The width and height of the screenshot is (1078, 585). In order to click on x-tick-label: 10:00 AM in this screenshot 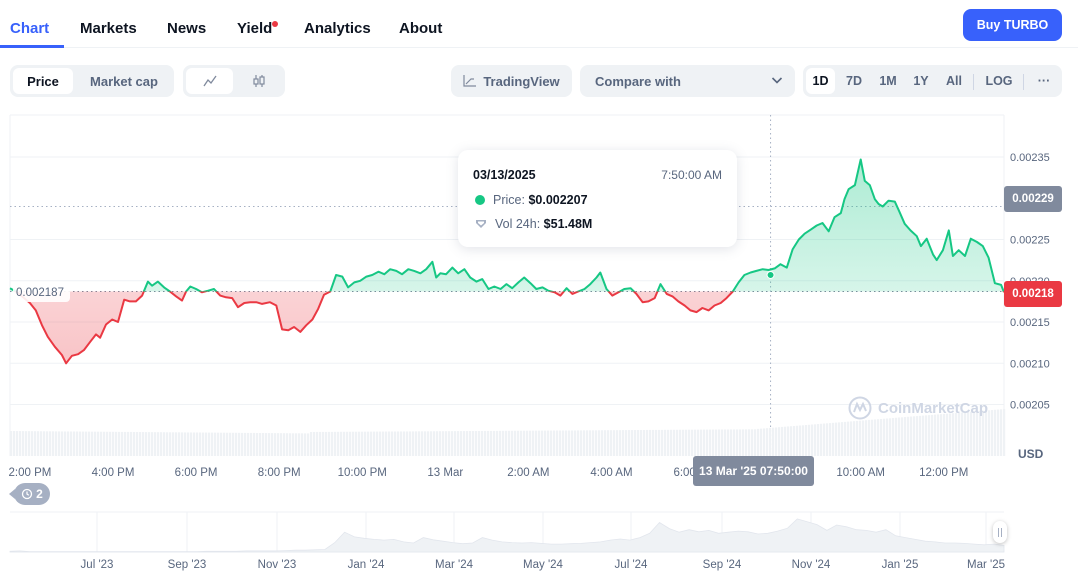, I will do `click(860, 473)`.